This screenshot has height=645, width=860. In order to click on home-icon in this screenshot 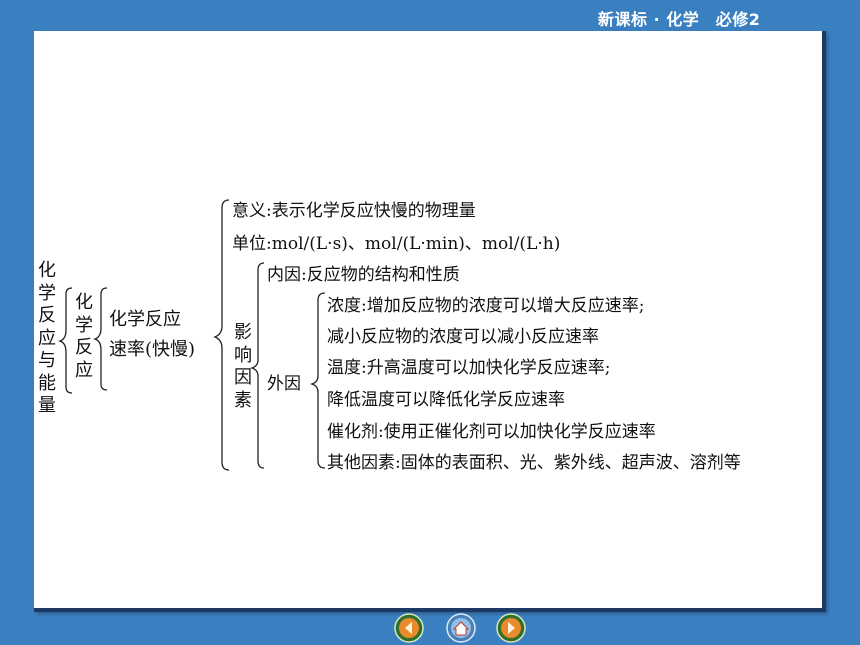, I will do `click(461, 628)`.